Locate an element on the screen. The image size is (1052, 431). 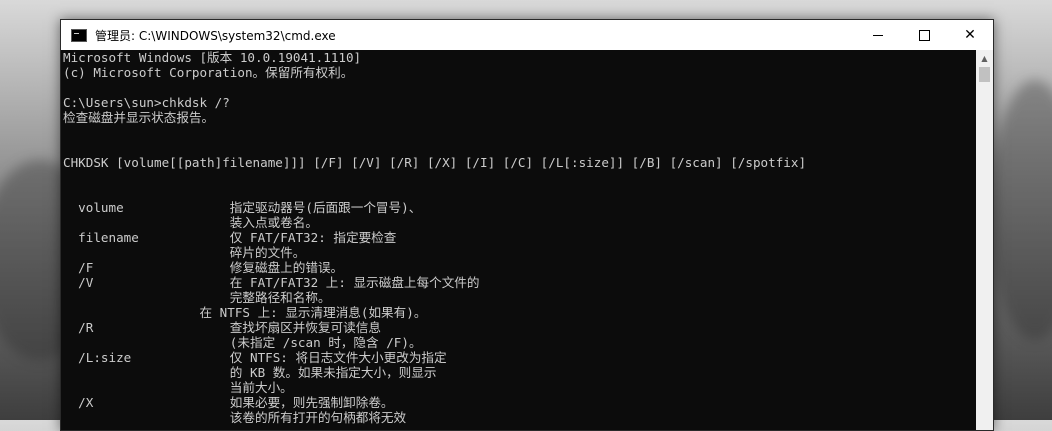
window-controls: ✕ is located at coordinates (924, 35).